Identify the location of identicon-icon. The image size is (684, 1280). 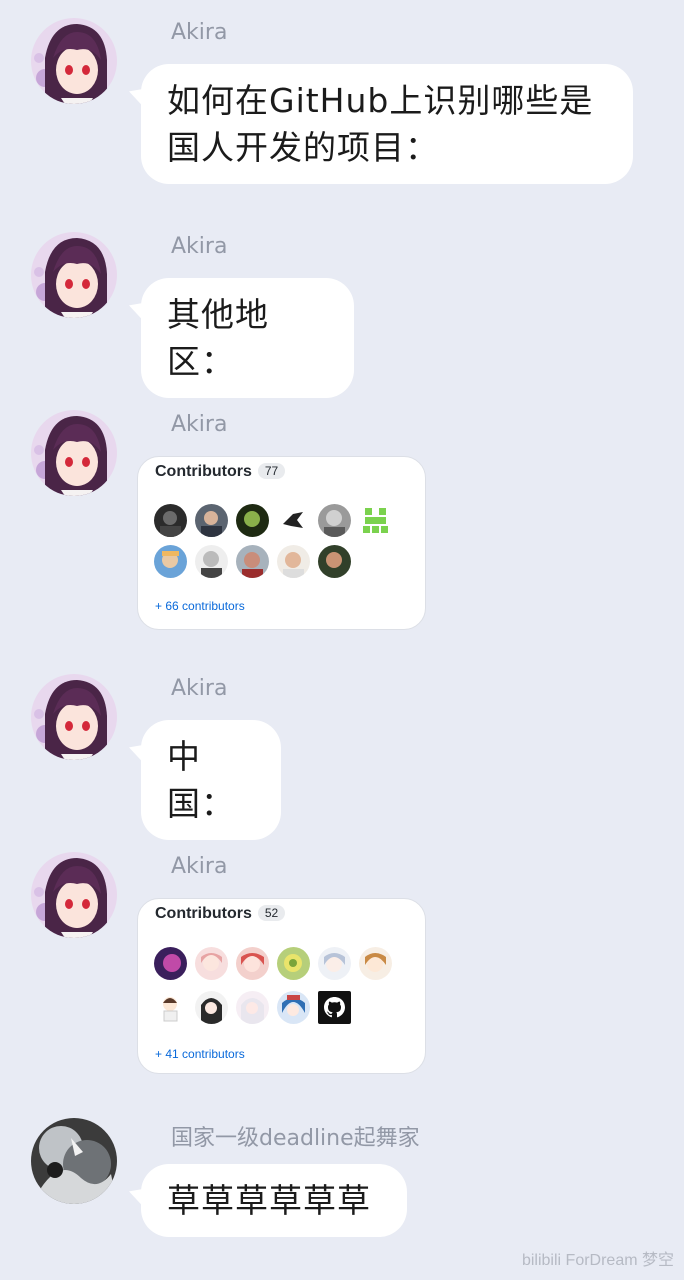
(375, 520).